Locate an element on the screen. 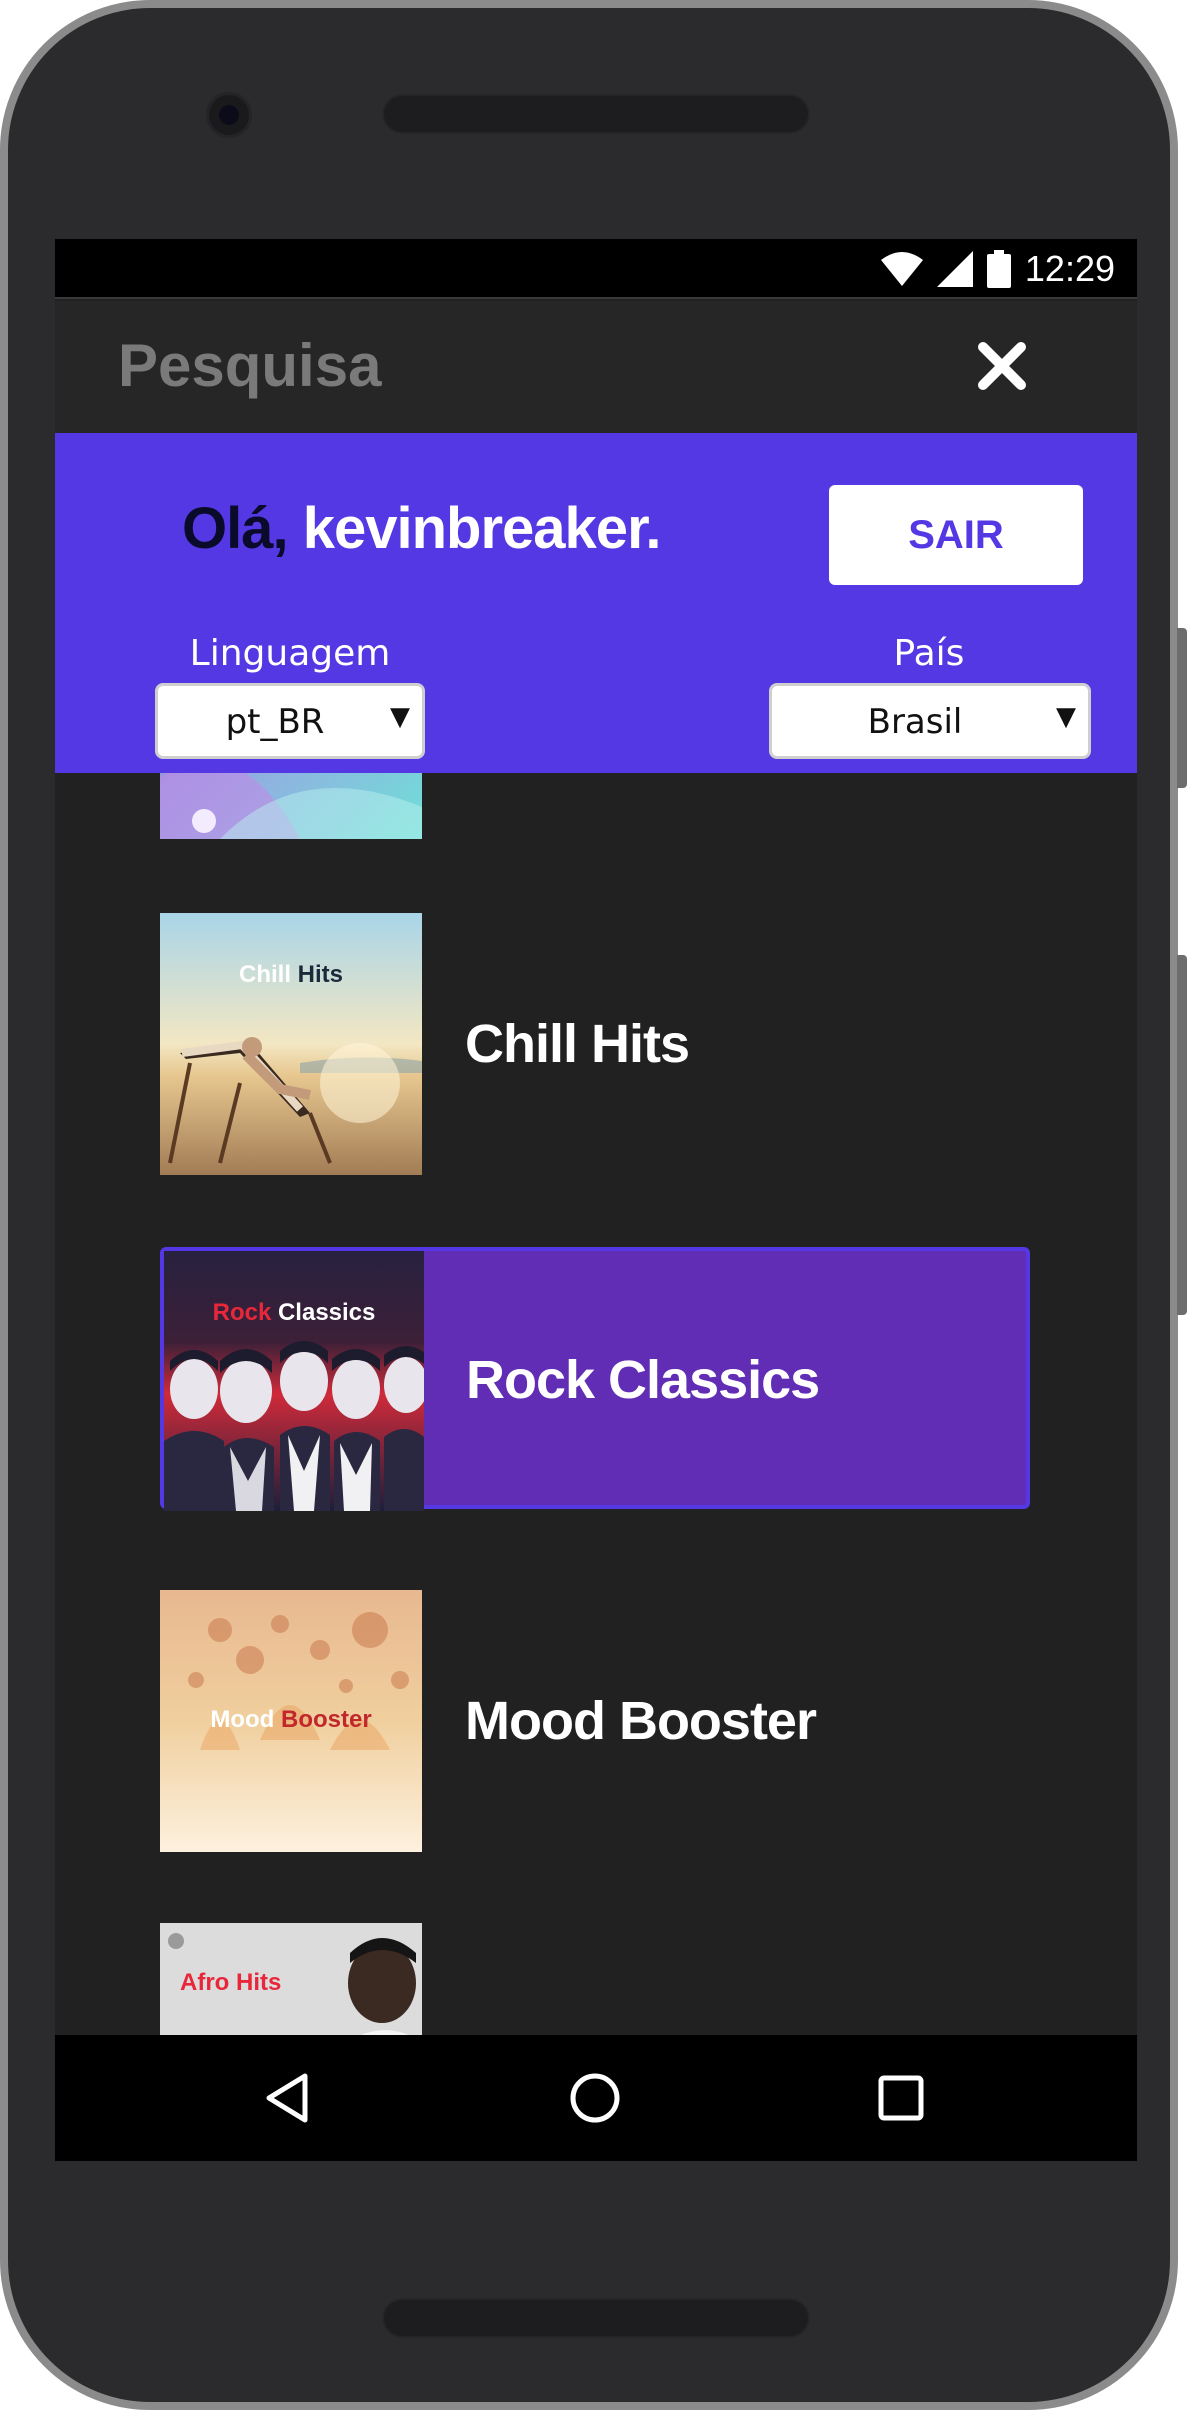 This screenshot has height=2410, width=1187. language-select: pt_BR ▼ is located at coordinates (290, 721).